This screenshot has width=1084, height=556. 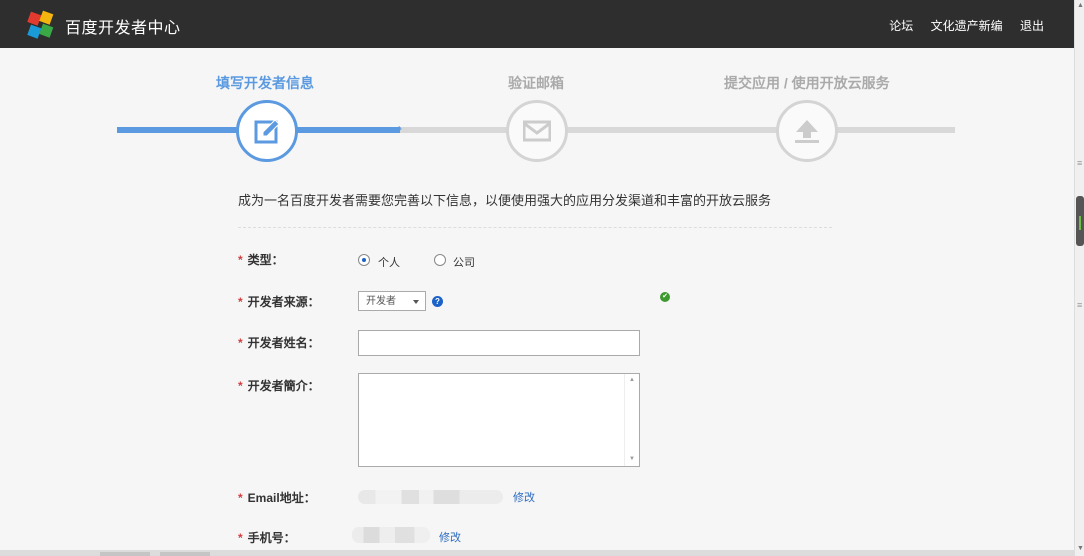 I want to click on page-scrollbar: ▲ ▼, so click(x=1079, y=278).